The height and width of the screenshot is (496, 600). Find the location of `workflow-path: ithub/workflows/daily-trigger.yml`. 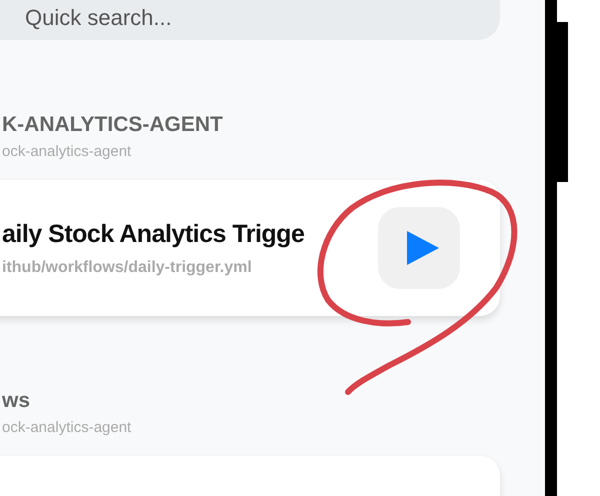

workflow-path: ithub/workflows/daily-trigger.yml is located at coordinates (127, 267).